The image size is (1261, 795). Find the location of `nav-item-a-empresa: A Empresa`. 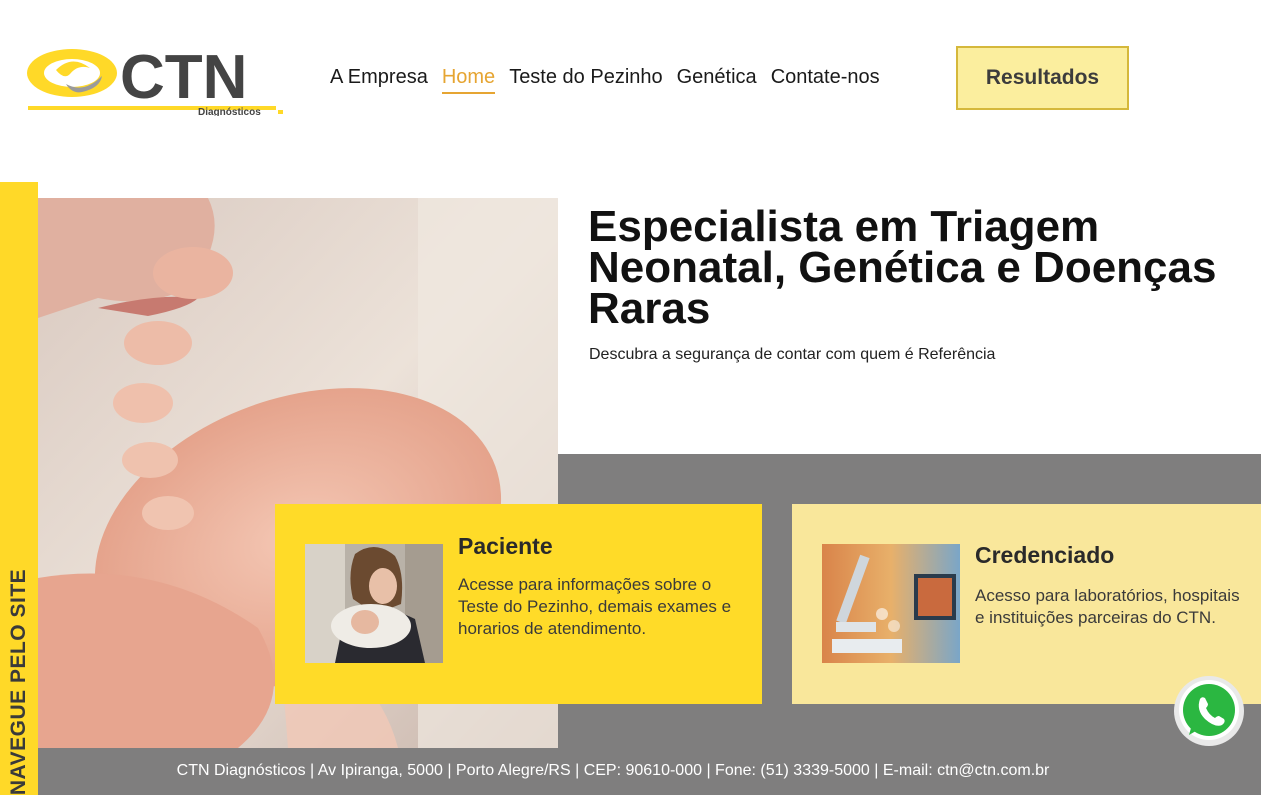

nav-item-a-empresa: A Empresa is located at coordinates (379, 79).